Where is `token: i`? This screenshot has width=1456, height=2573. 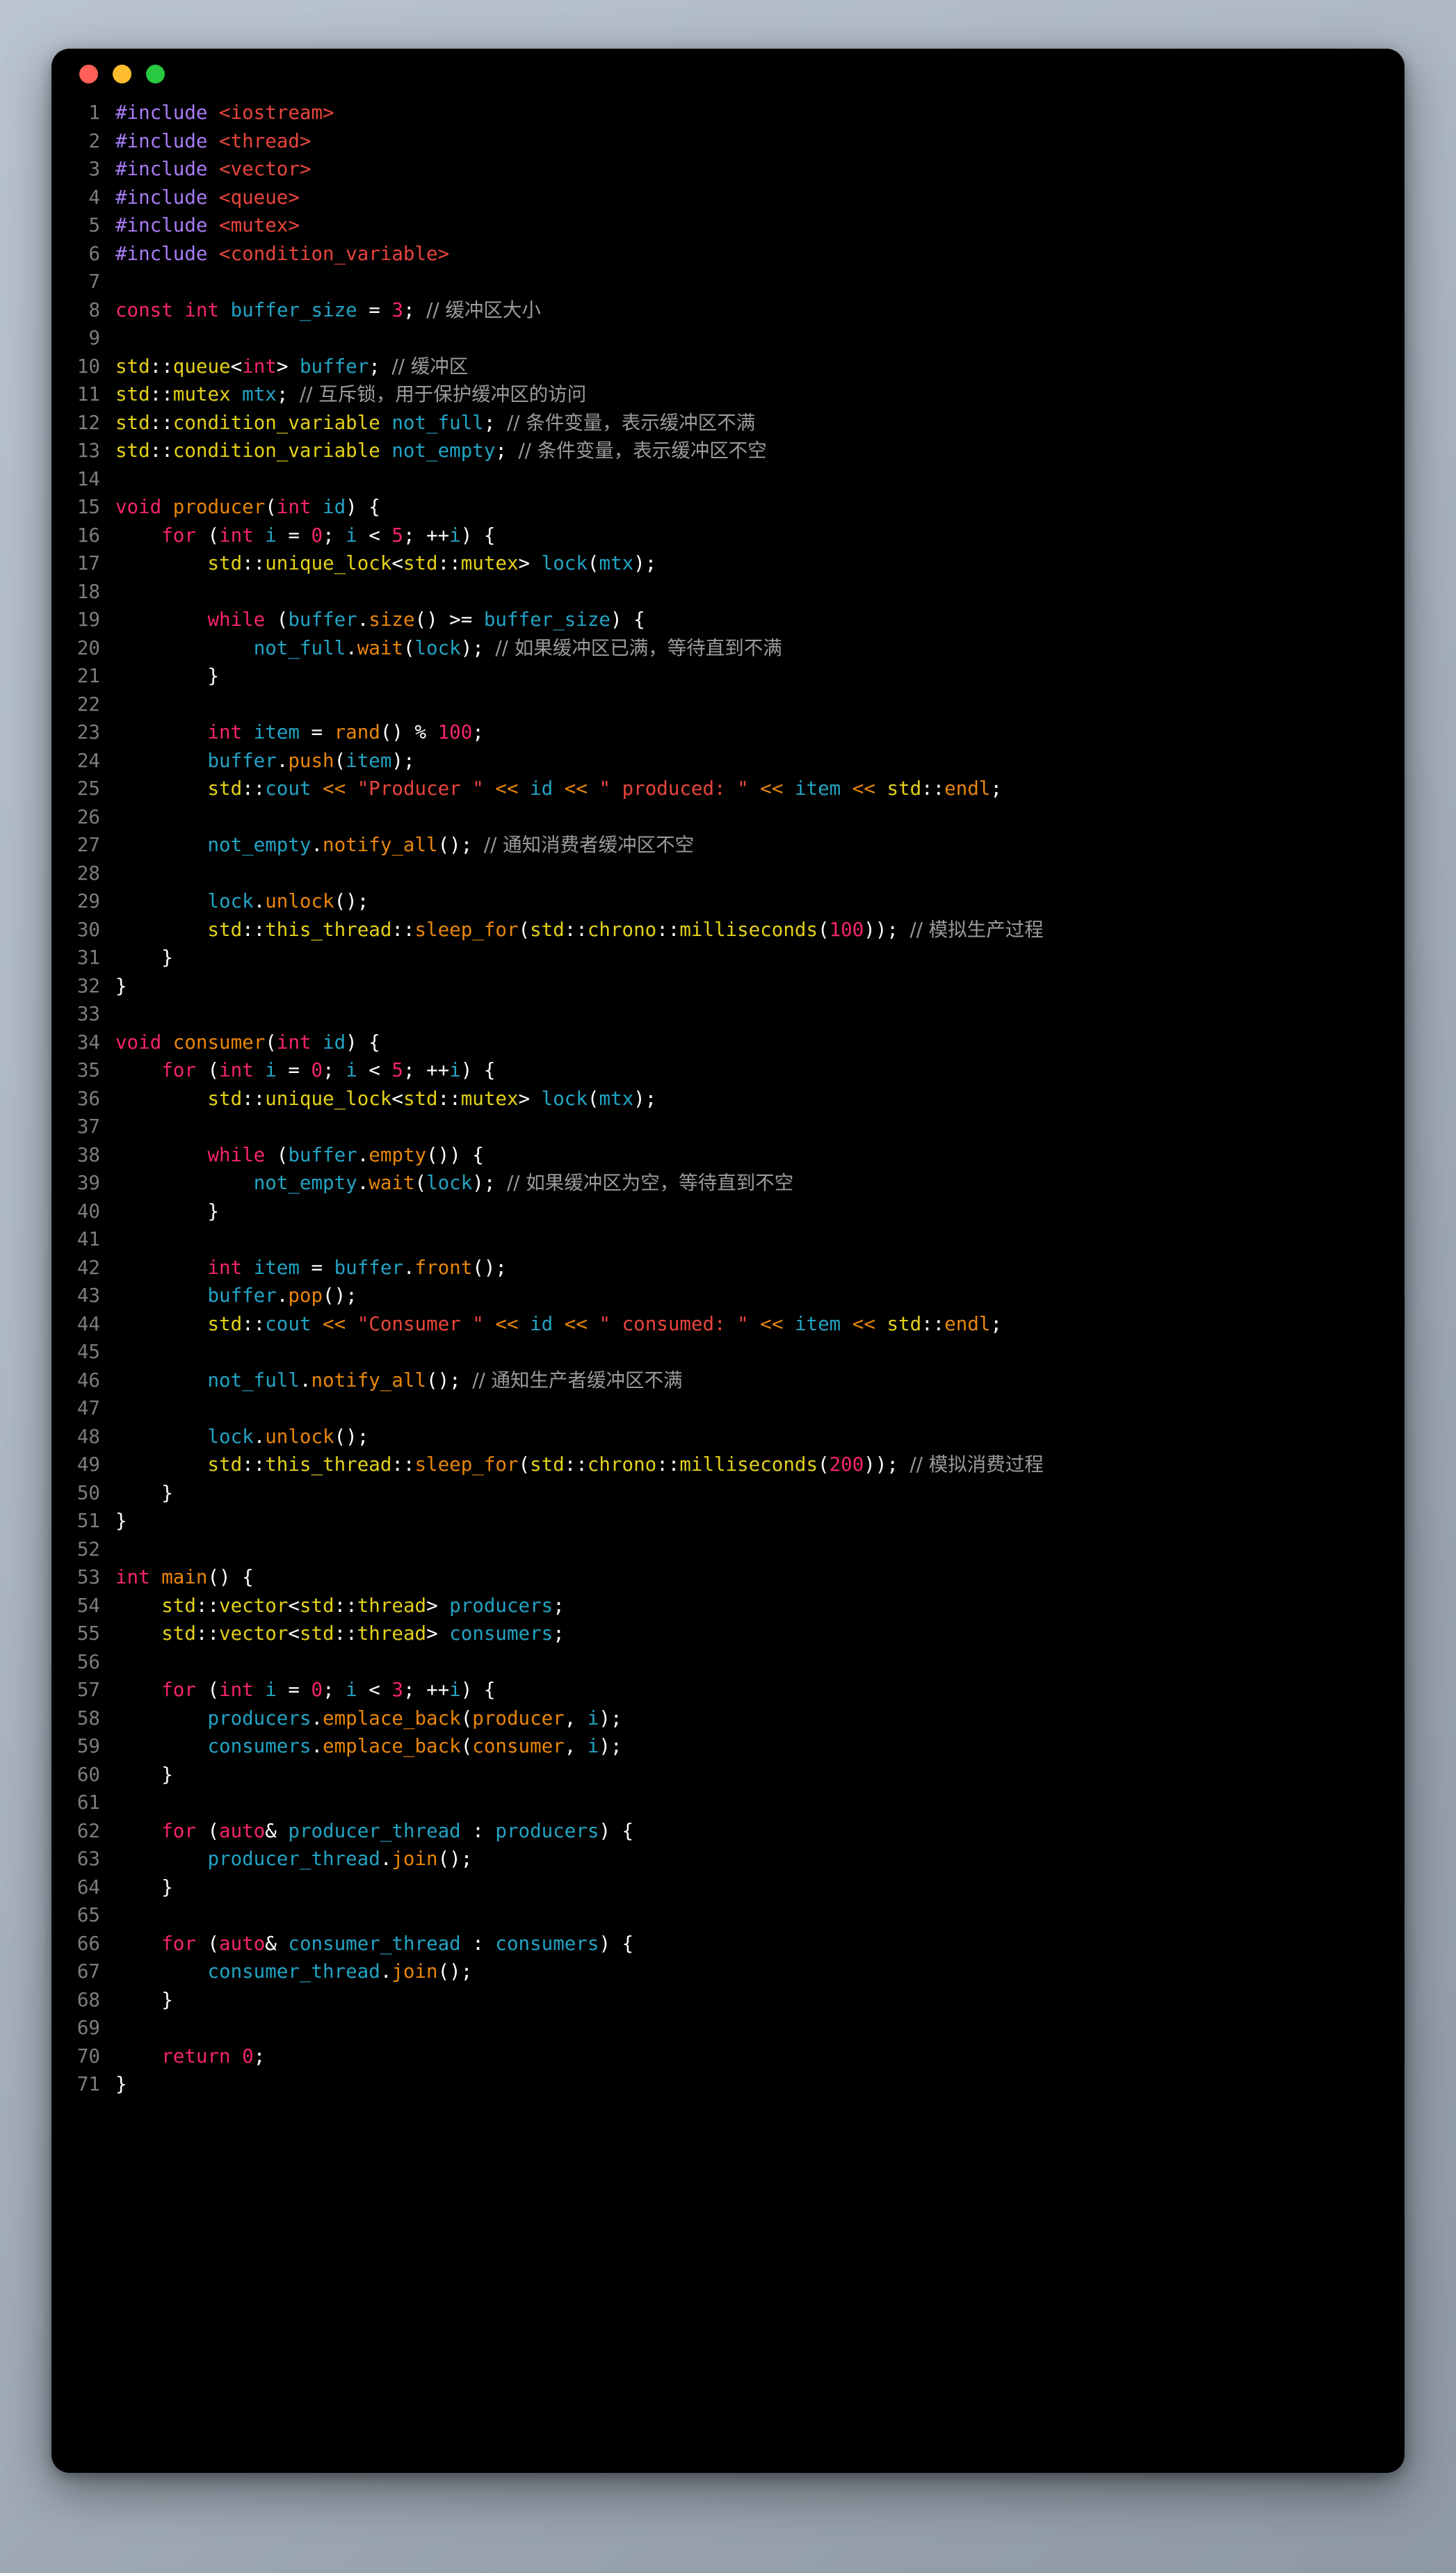
token: i is located at coordinates (593, 1746).